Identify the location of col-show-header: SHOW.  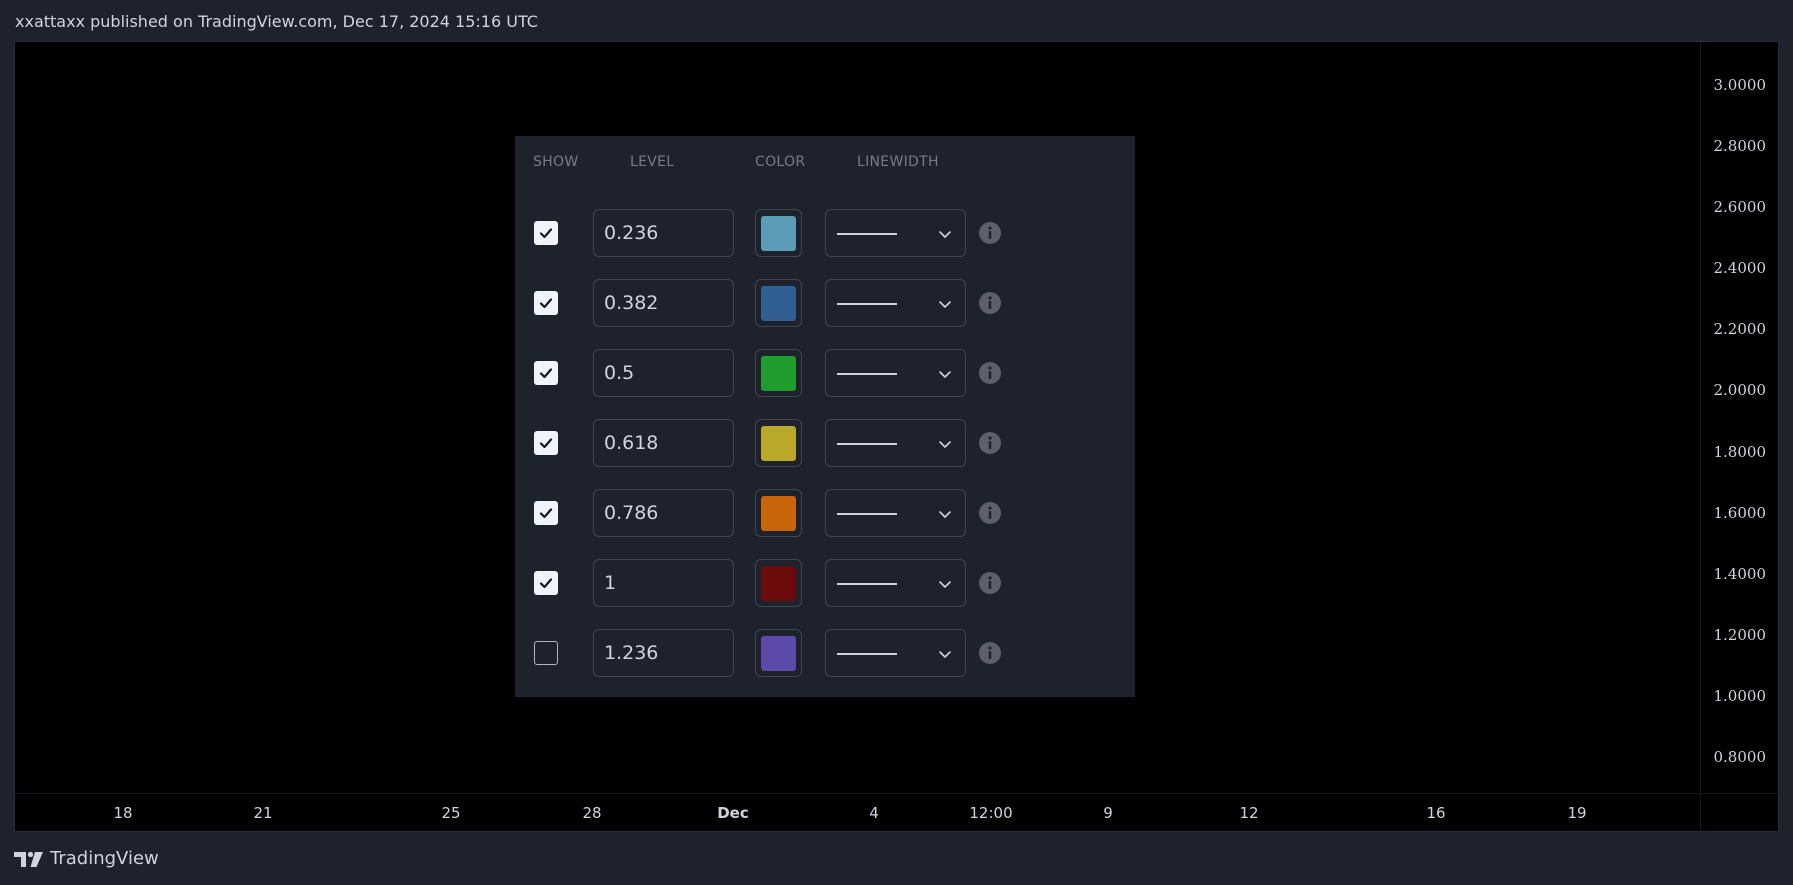
(556, 162).